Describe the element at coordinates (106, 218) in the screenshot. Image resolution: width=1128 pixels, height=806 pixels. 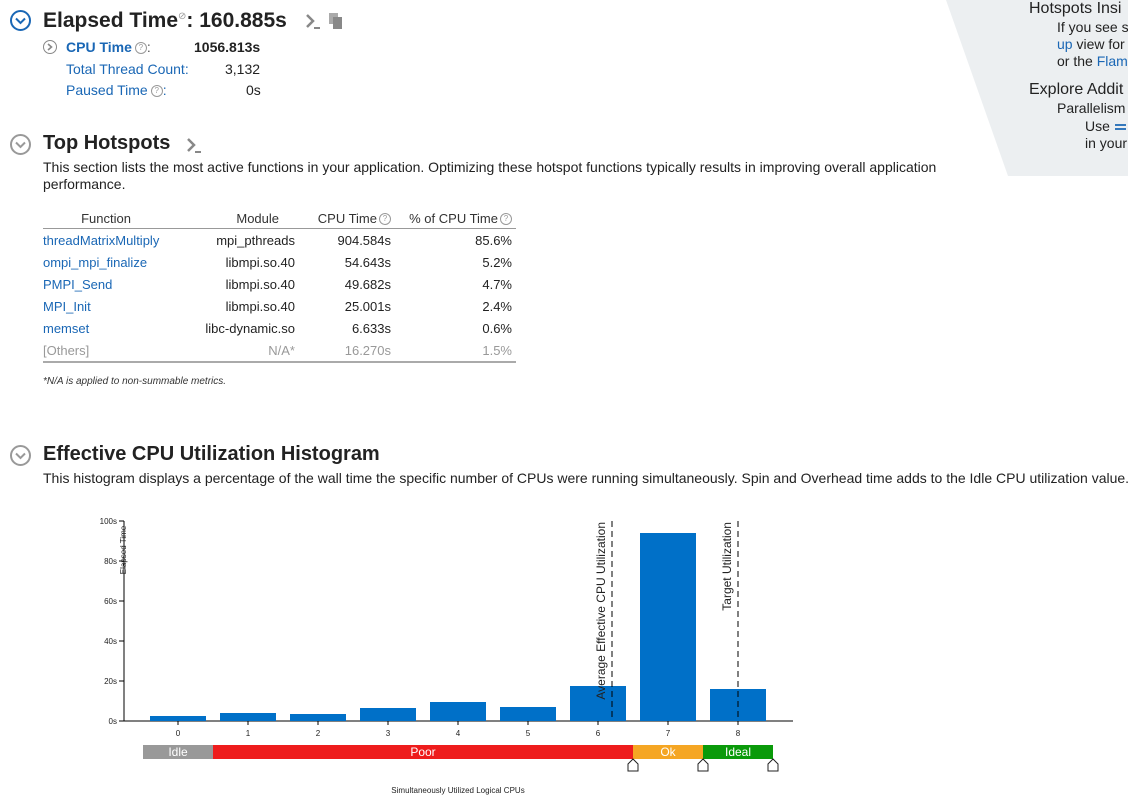
I see `col-function: Function` at that location.